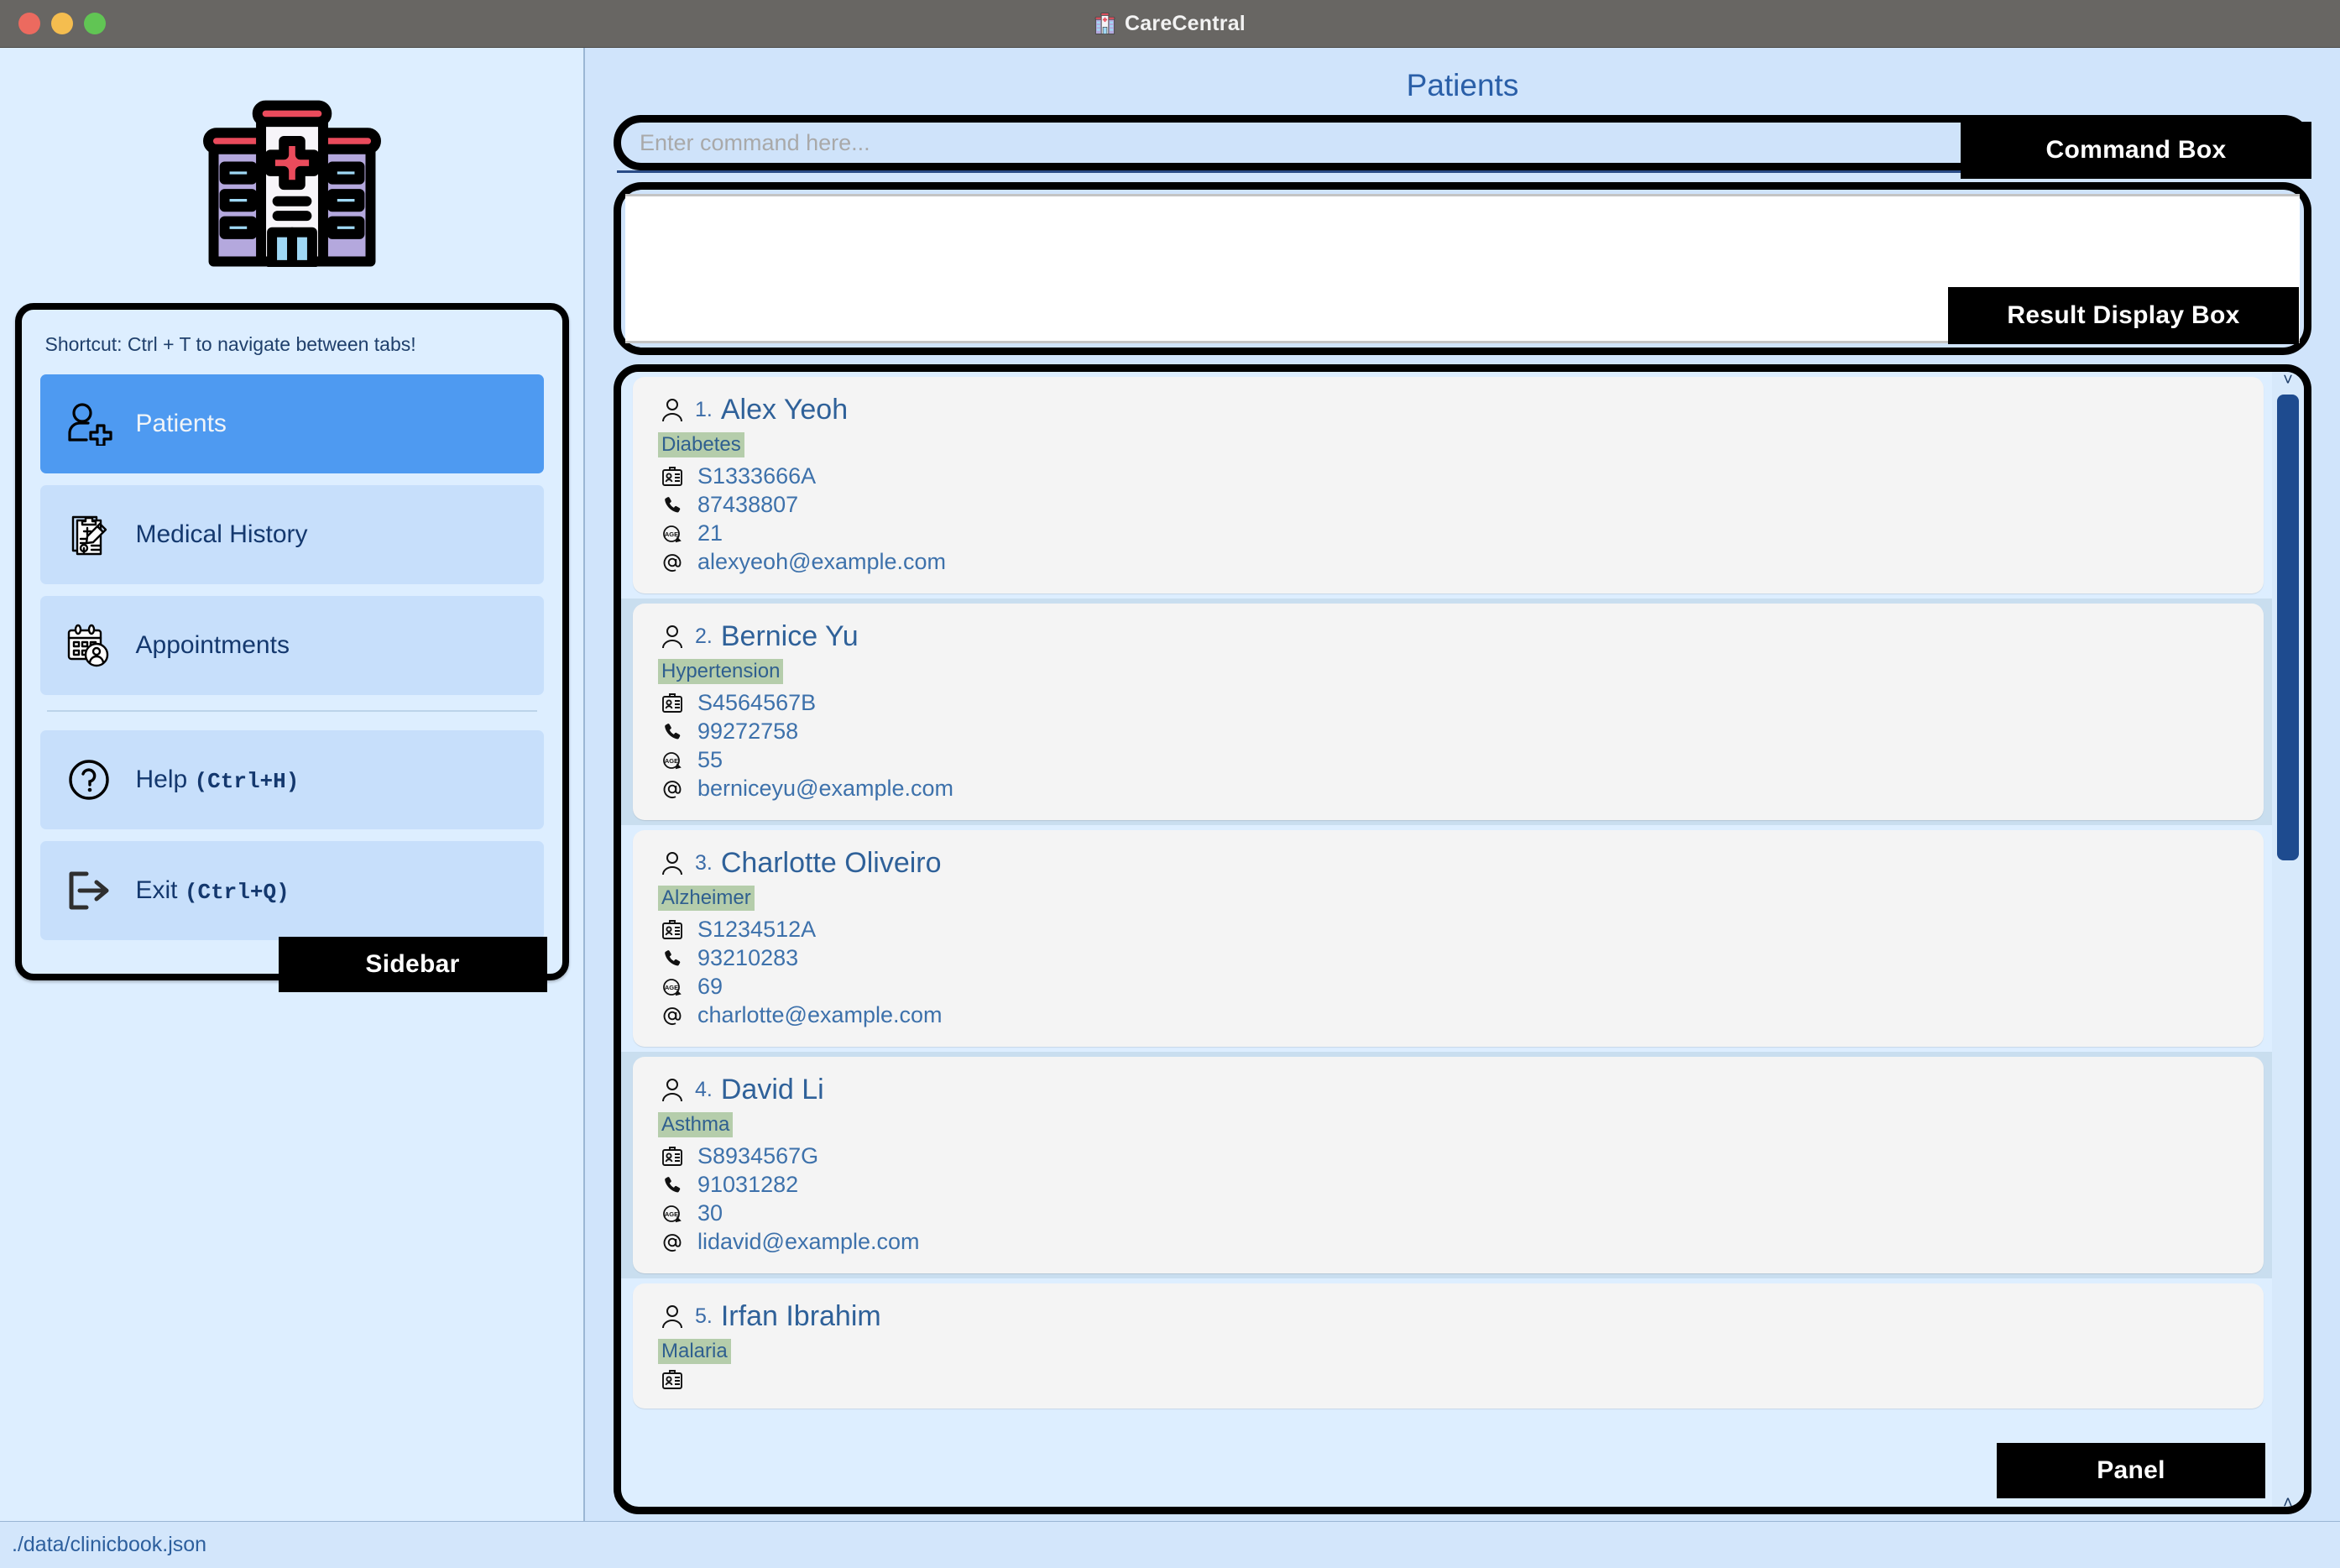 The image size is (2340, 1568). I want to click on patient-nric: S8934567G, so click(758, 1155).